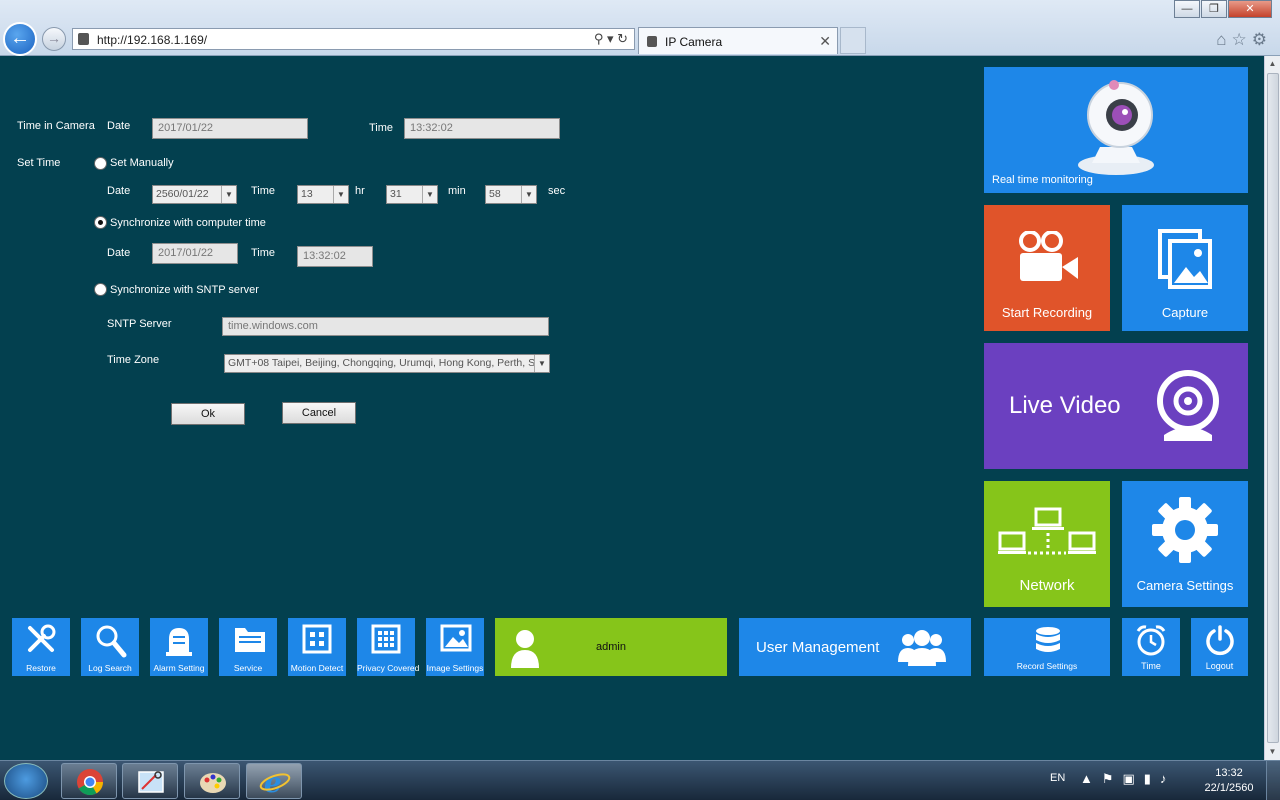 This screenshot has width=1280, height=800. Describe the element at coordinates (179, 642) in the screenshot. I see `alarm-siren-icon` at that location.